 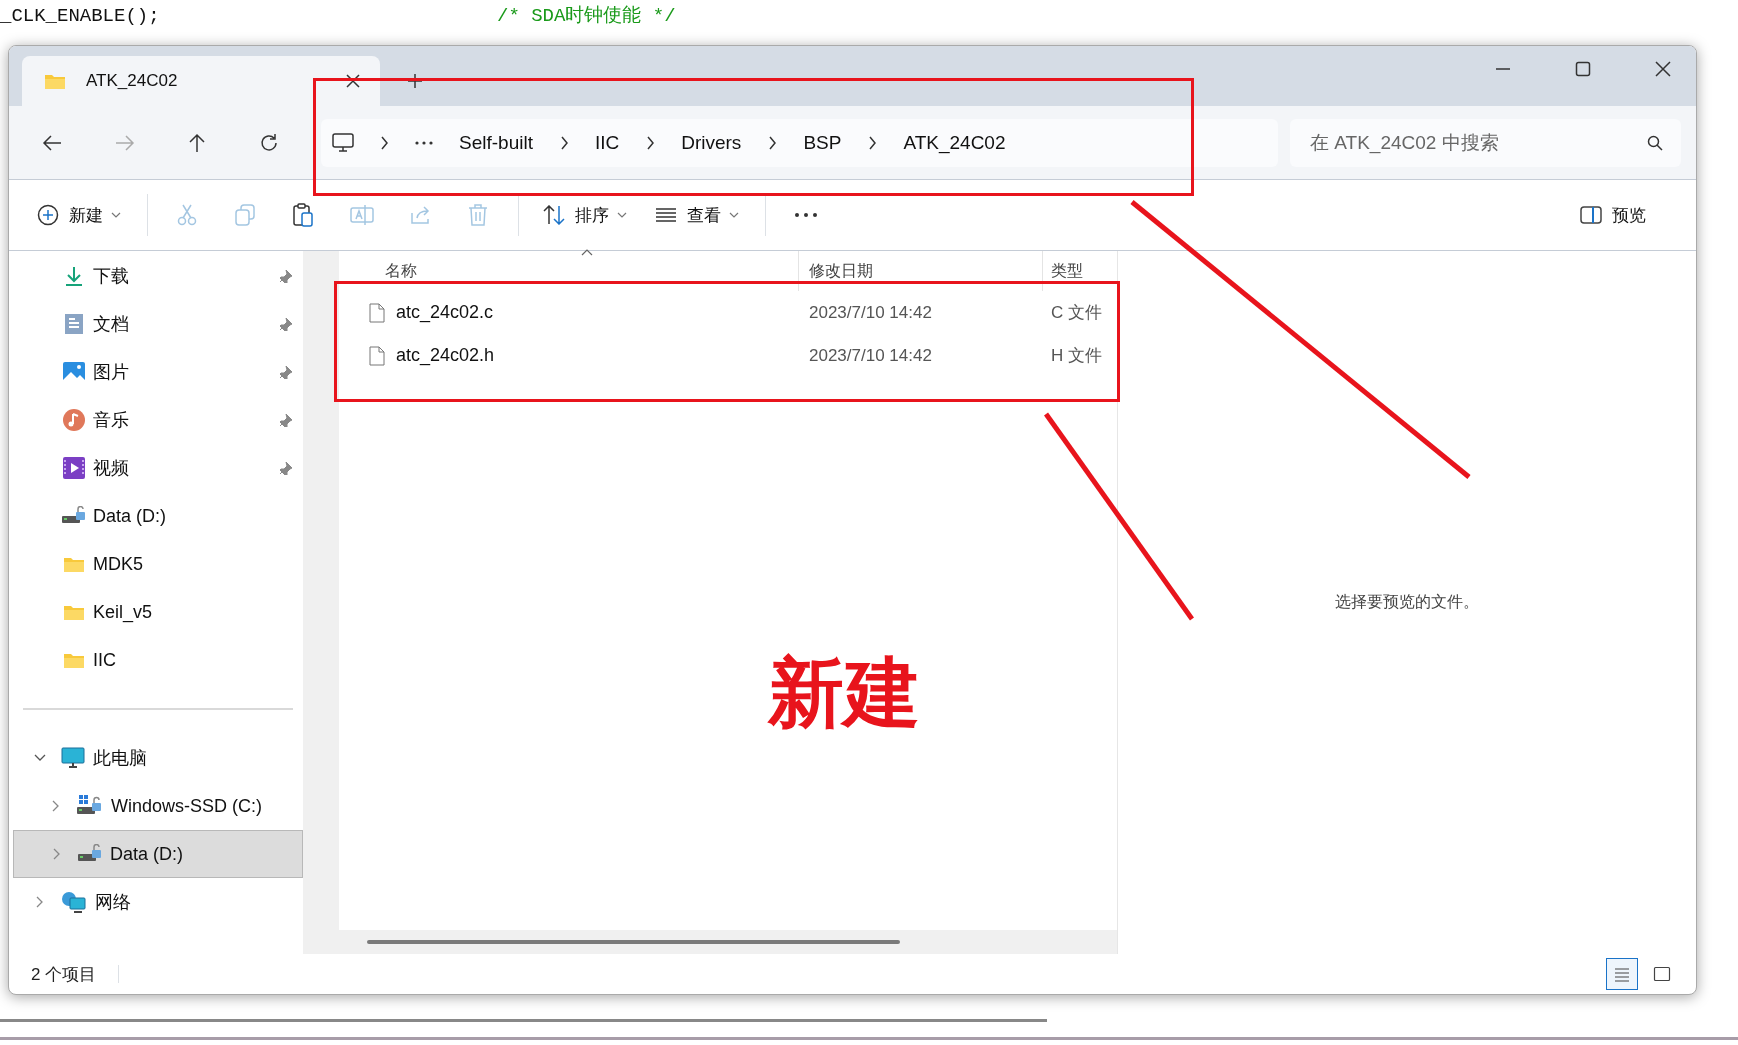 What do you see at coordinates (799, 142) in the screenshot?
I see `address-bar: Self-built IIC Drivers BSP ATK_24C02` at bounding box center [799, 142].